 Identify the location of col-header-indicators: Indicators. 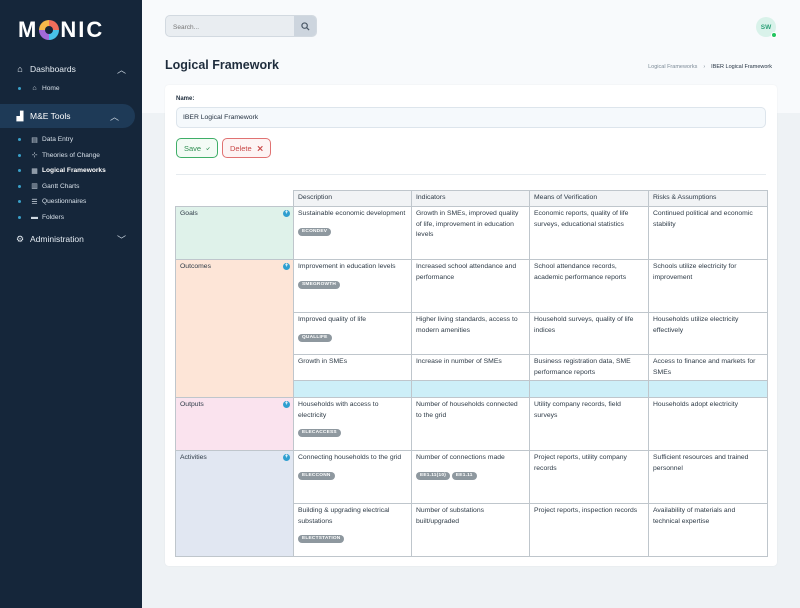
(470, 198).